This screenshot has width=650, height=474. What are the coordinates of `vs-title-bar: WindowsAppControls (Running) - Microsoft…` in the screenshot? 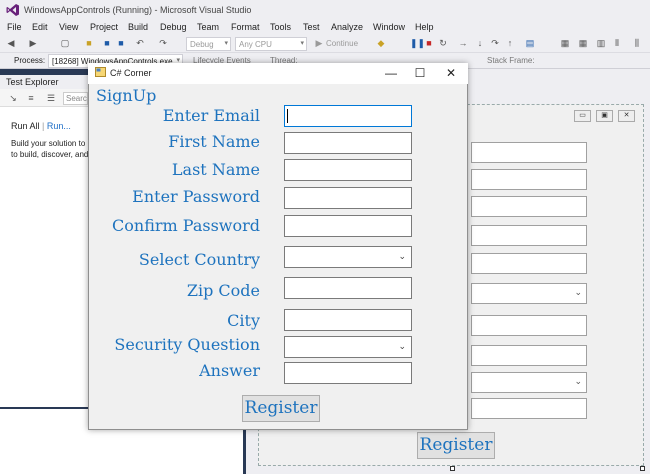 It's located at (325, 10).